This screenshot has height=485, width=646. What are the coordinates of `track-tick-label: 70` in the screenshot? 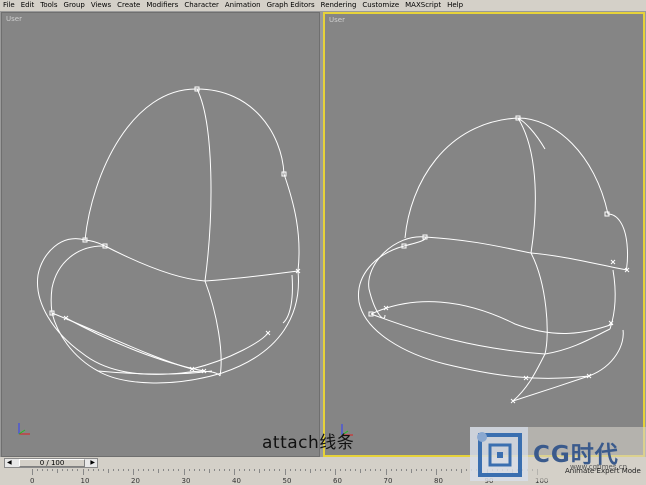 It's located at (388, 481).